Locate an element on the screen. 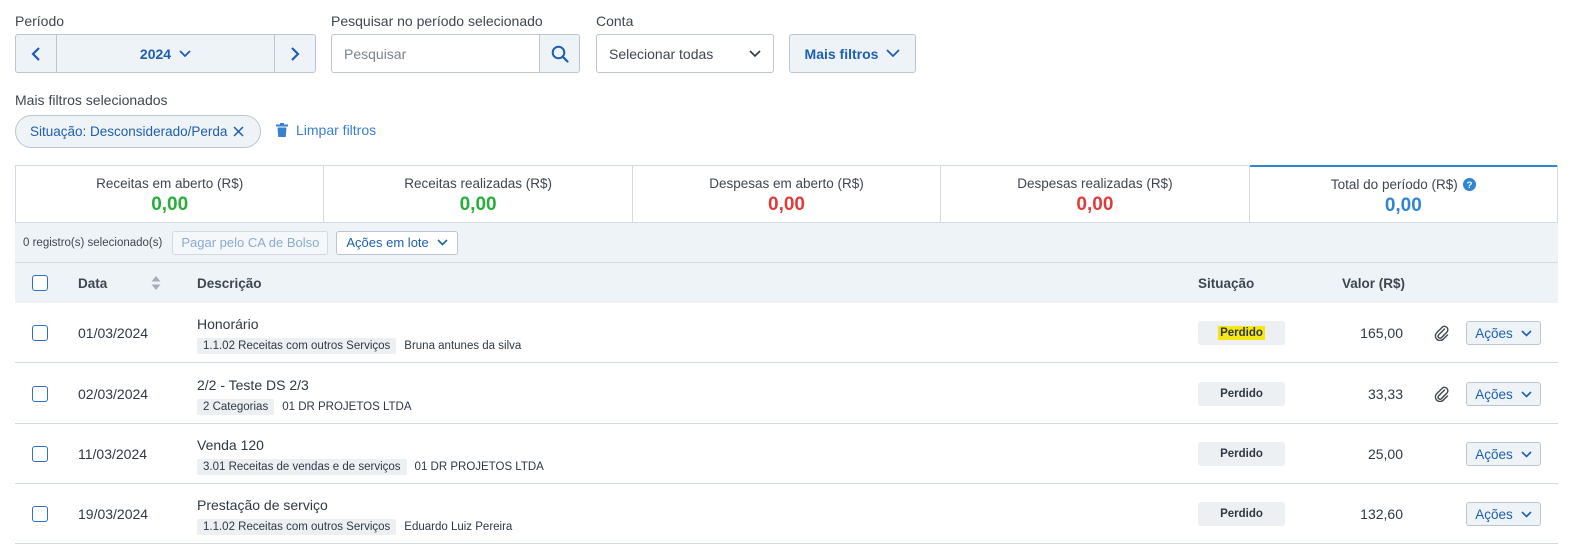 The image size is (1589, 552). row-contact: 01 DR PROJETOS LTDA is located at coordinates (347, 407).